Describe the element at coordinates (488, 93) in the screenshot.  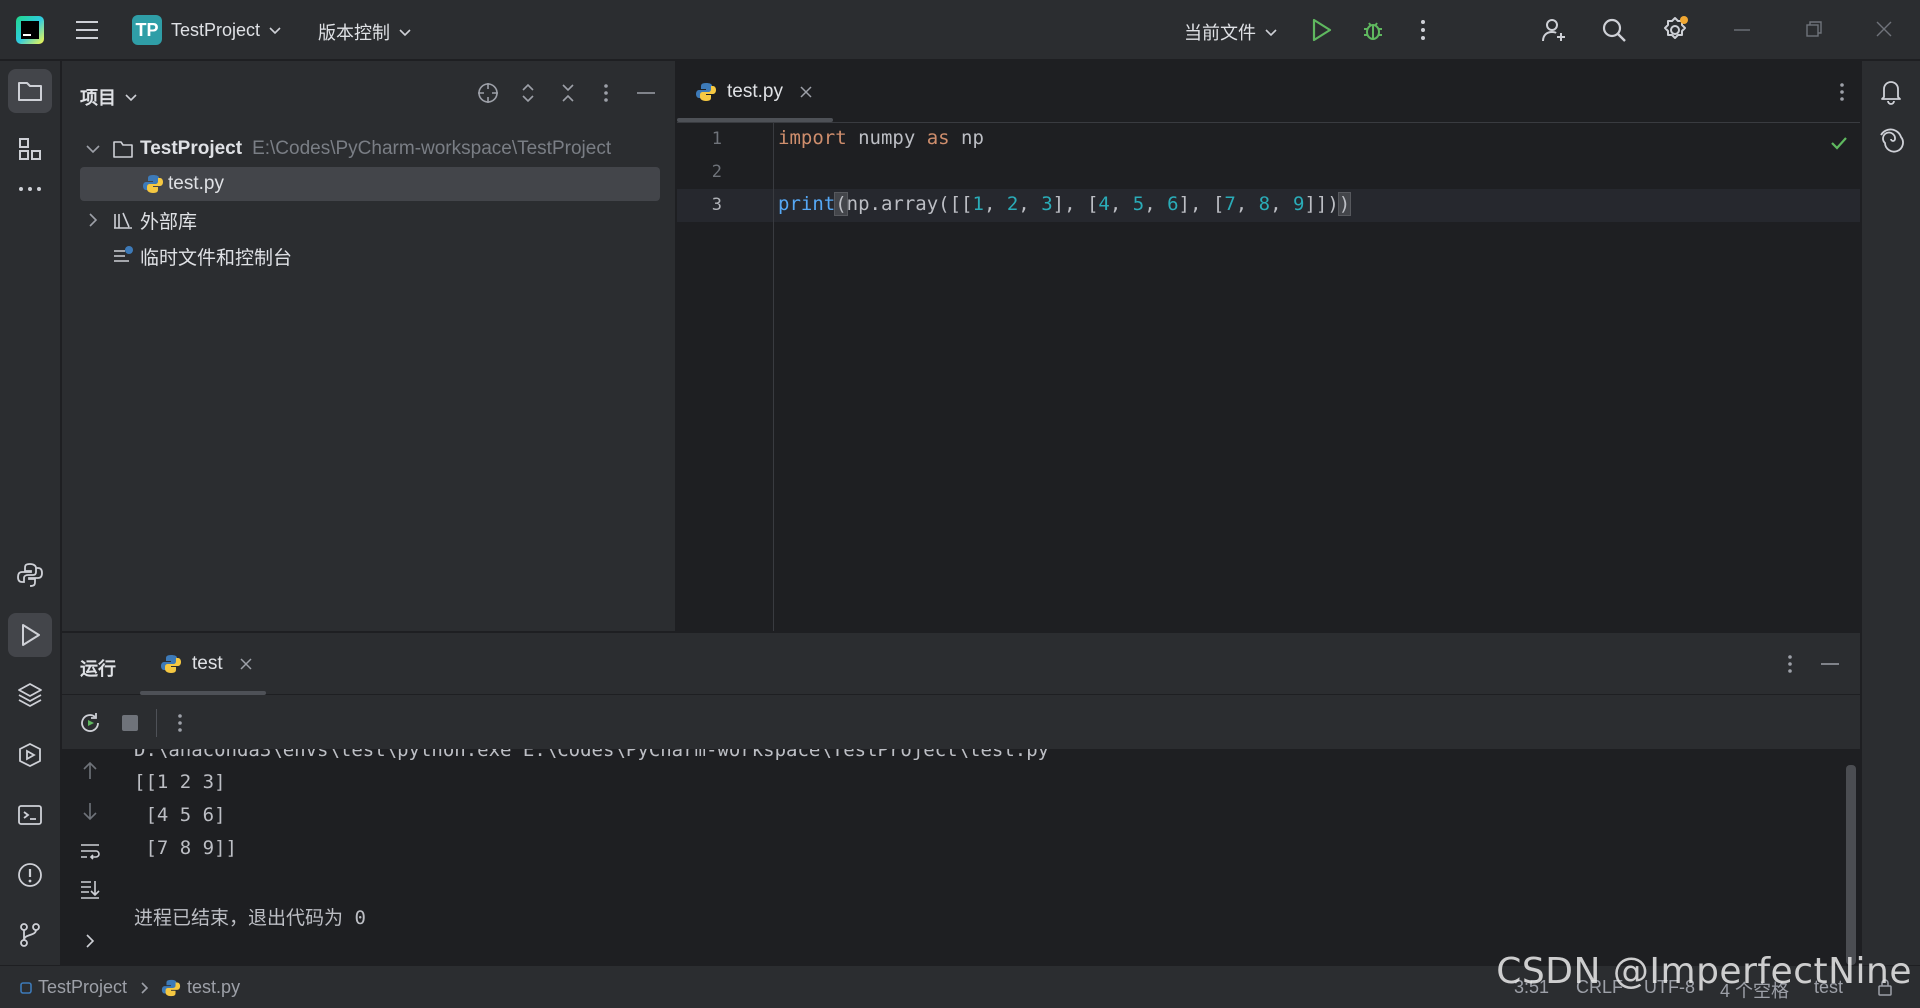
I see `locate-icon` at that location.